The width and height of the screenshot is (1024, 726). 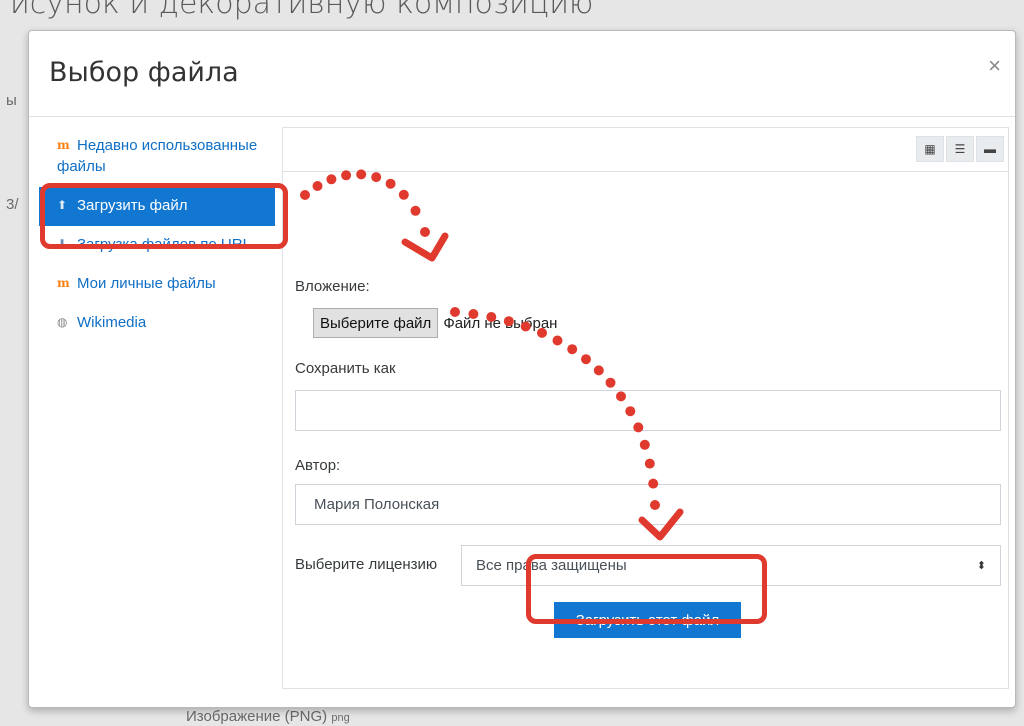 I want to click on url-download-icon: ⬇, so click(x=62, y=244).